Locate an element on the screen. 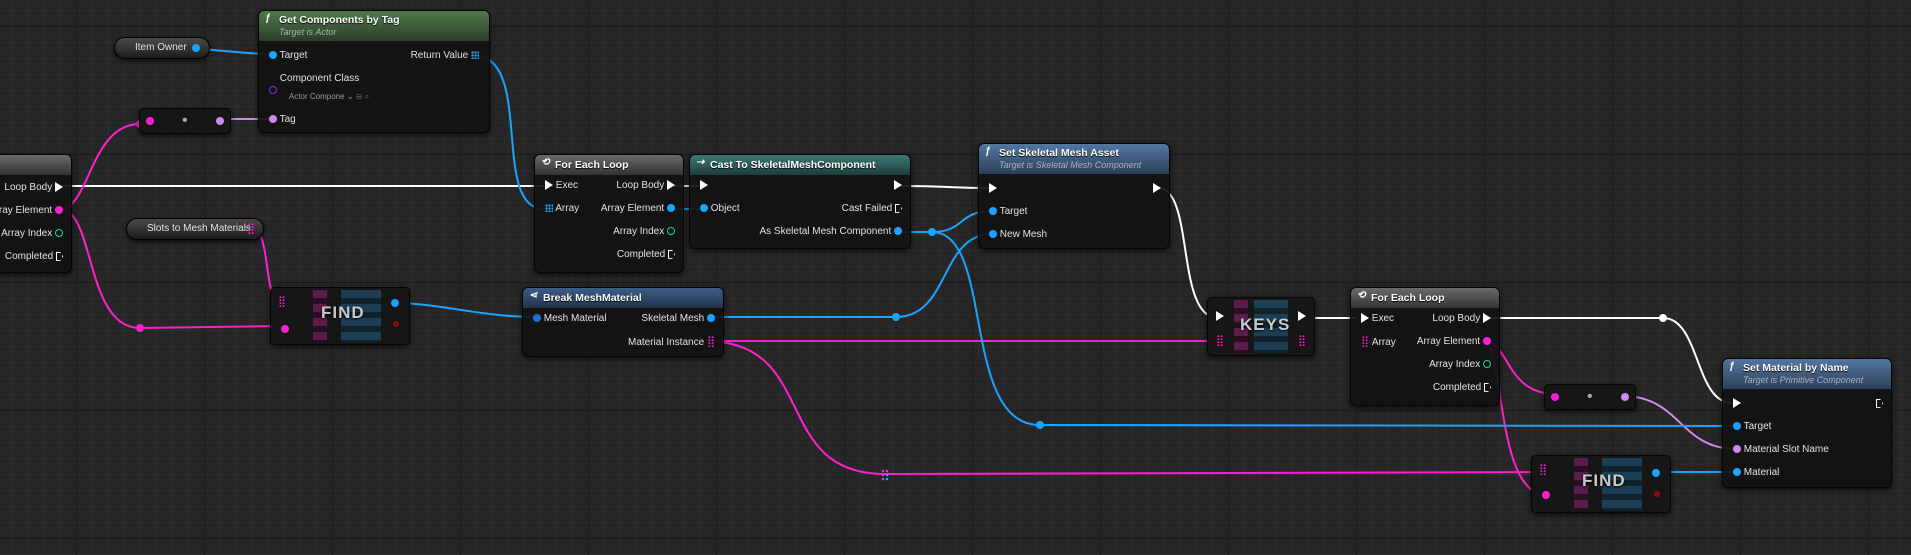 The image size is (1911, 555). tag-pin: Tag is located at coordinates (282, 120).